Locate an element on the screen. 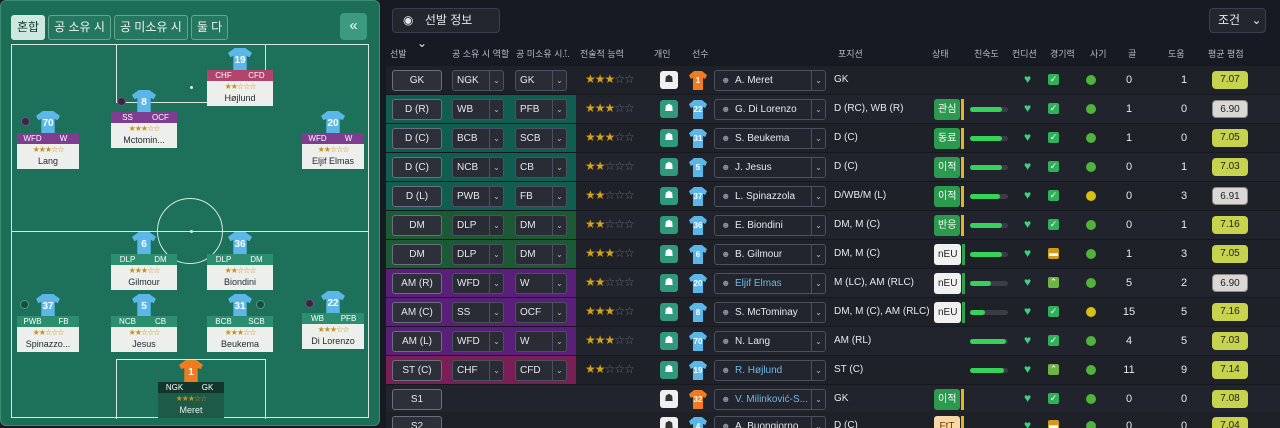  status-badge: FtT is located at coordinates (949, 422).